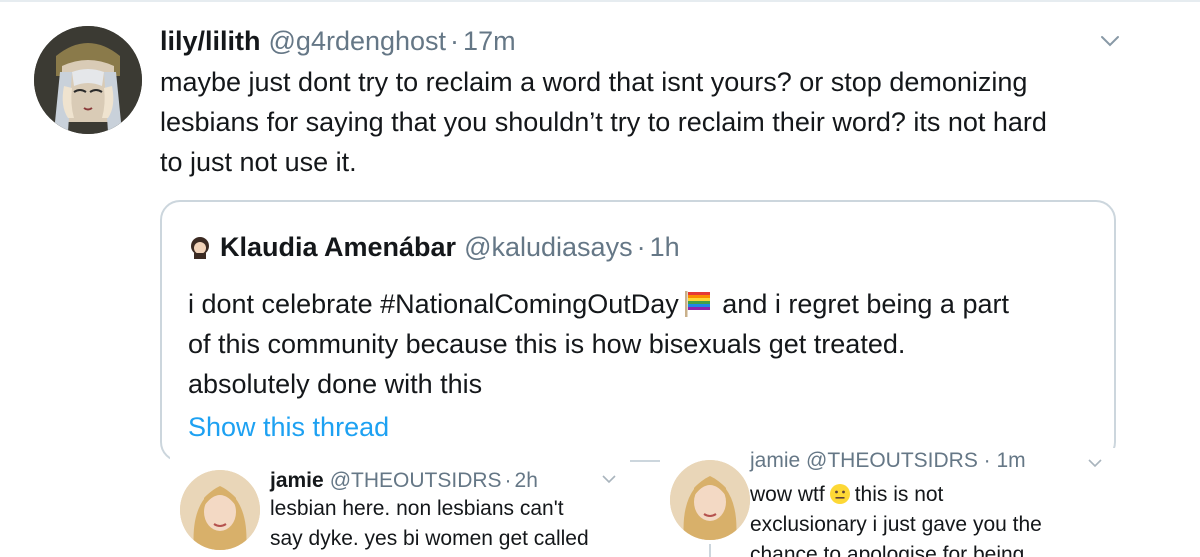 The width and height of the screenshot is (1200, 557). I want to click on embedded-timestamp: 2h, so click(526, 480).